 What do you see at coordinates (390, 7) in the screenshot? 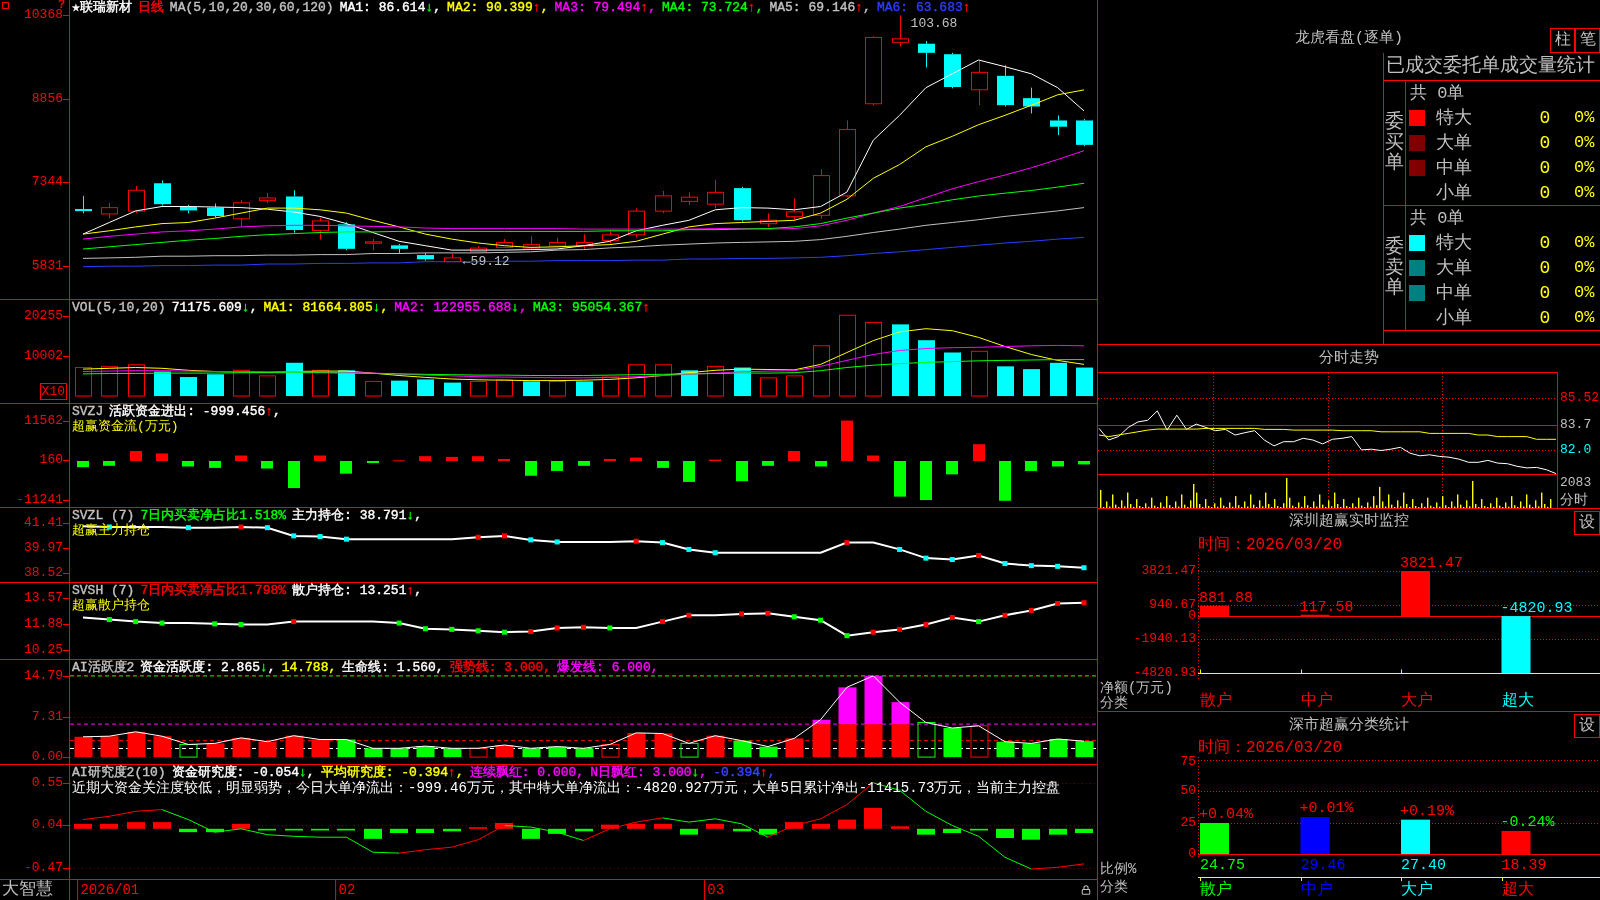
I see `legend-item: MA1: 86.614↓,` at bounding box center [390, 7].